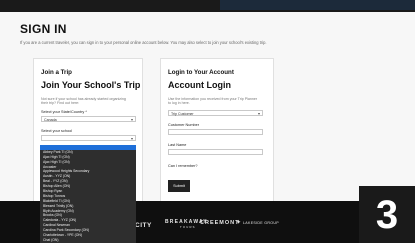 The image size is (415, 243). I want to click on step-badge: 3, so click(387, 214).